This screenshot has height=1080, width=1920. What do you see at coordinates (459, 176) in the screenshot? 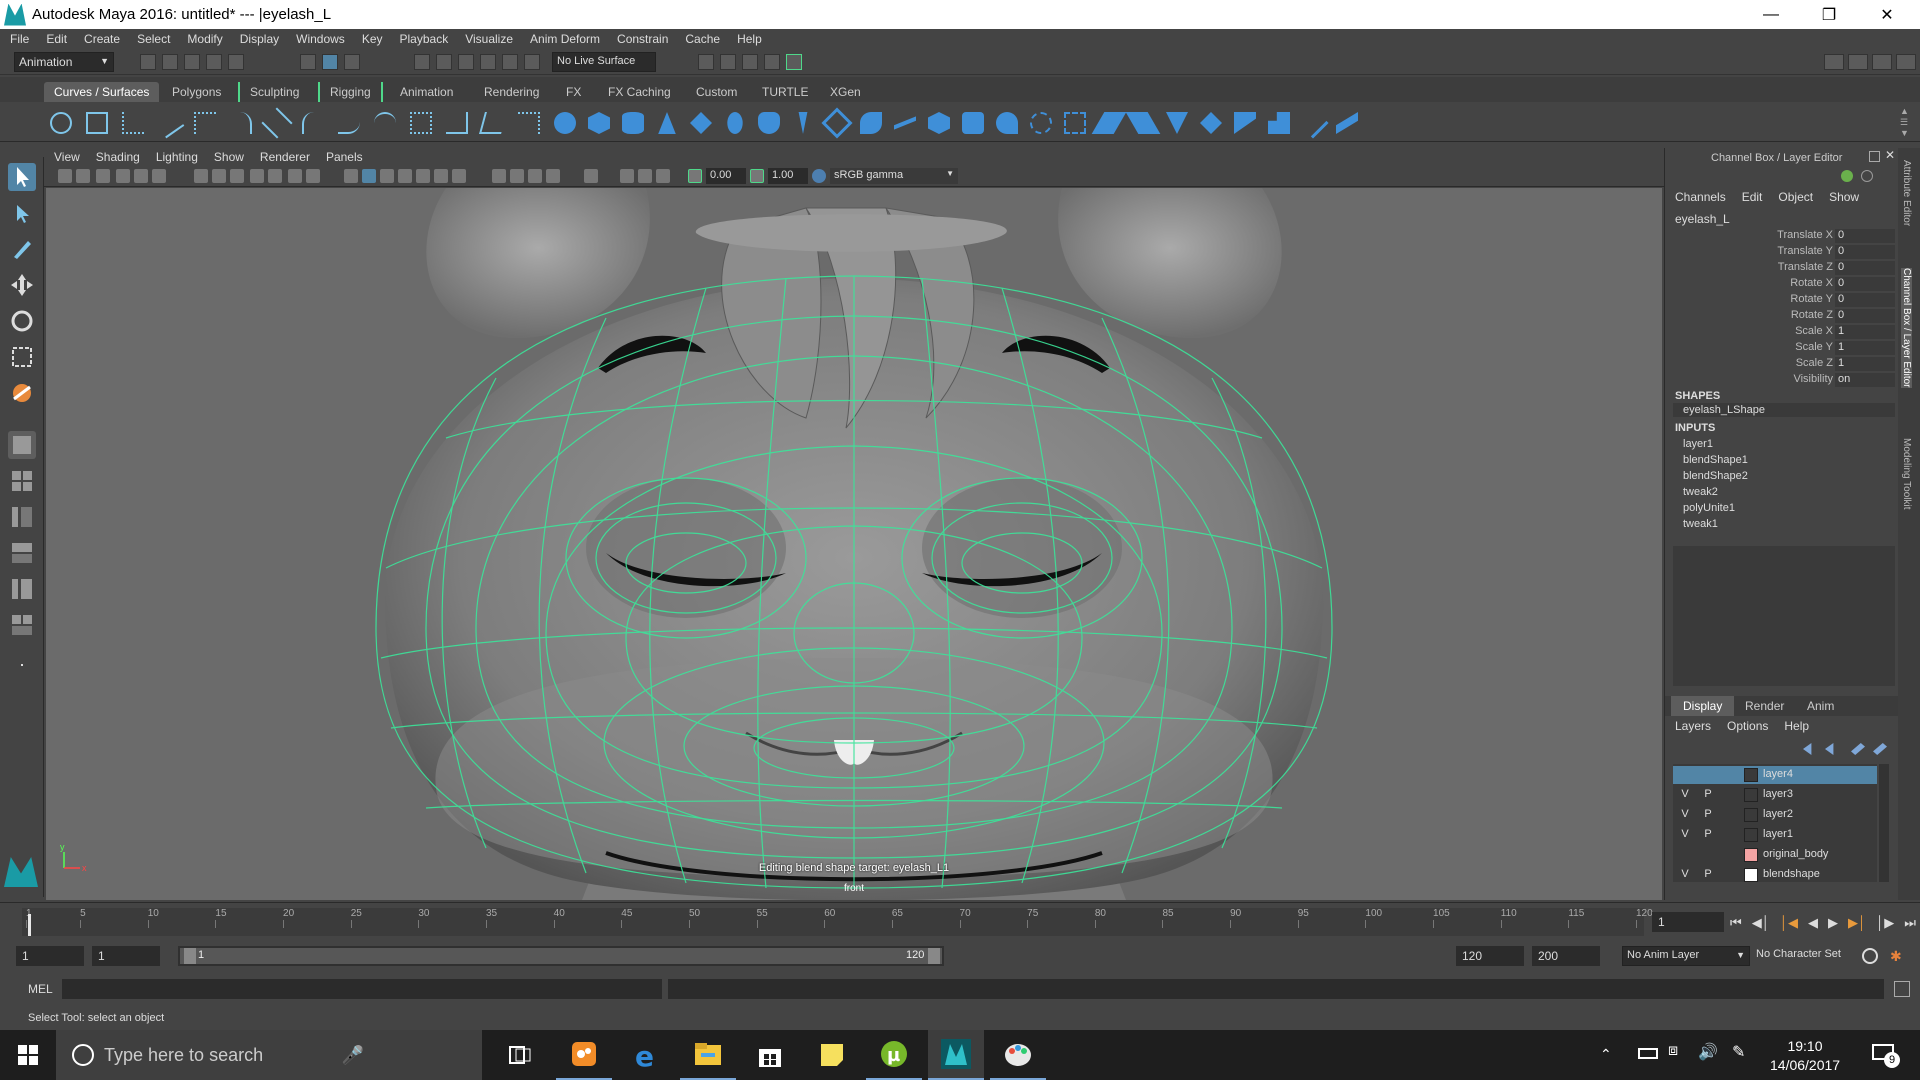
I see `shadows-icon` at bounding box center [459, 176].